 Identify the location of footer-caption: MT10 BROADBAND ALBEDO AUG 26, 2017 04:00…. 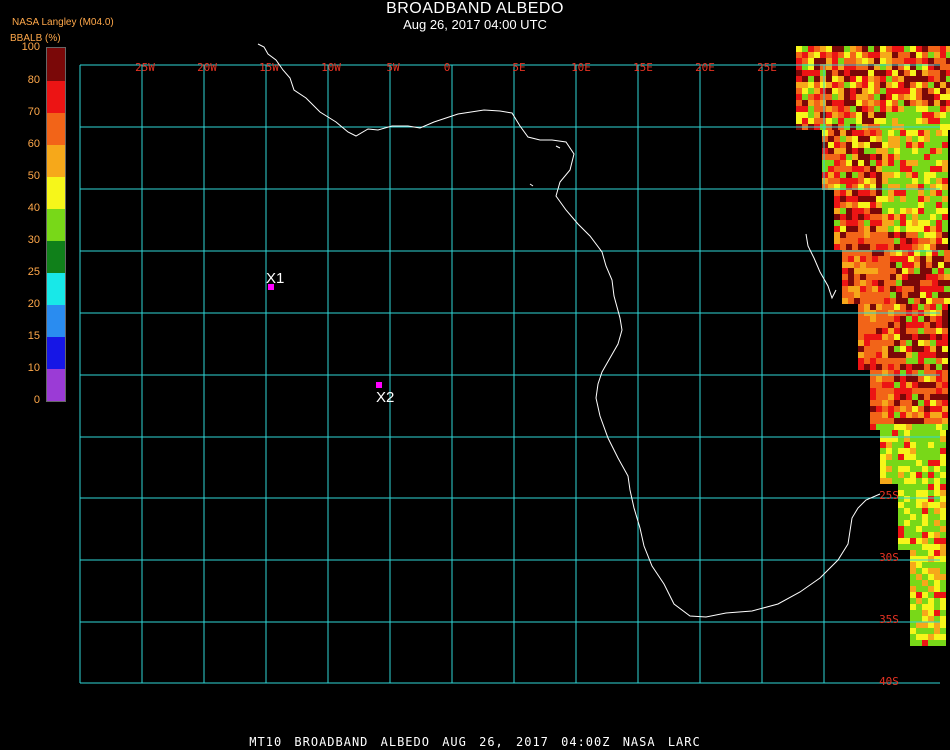
(475, 742).